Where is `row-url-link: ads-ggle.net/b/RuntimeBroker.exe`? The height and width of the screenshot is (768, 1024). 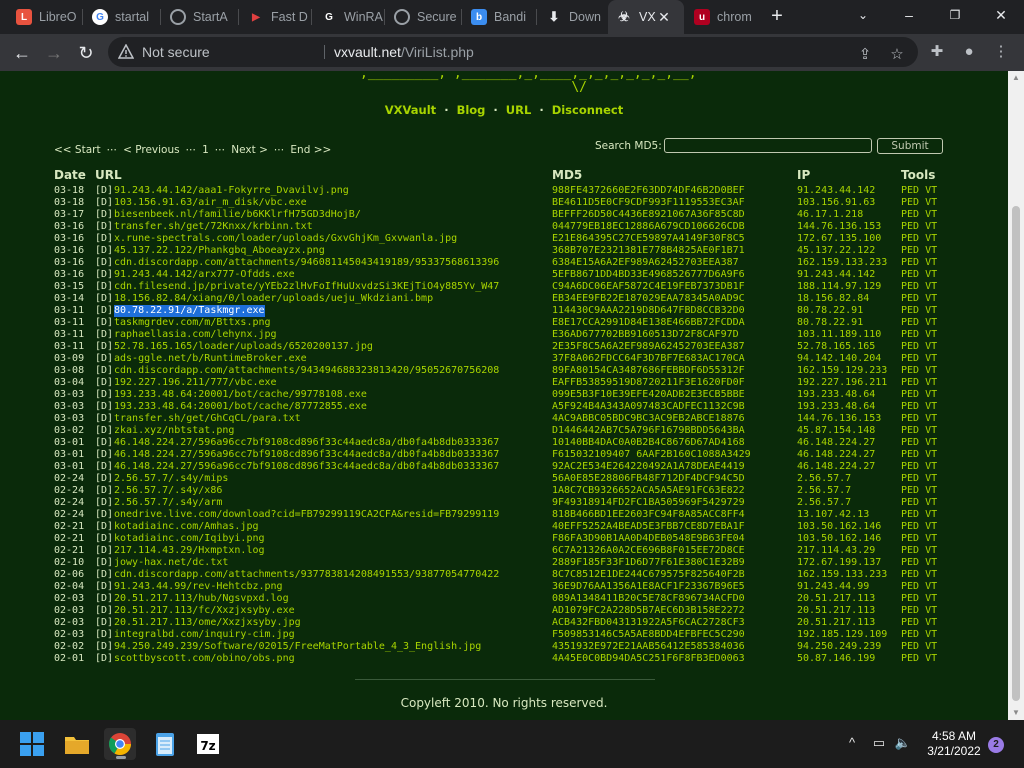
row-url-link: ads-ggle.net/b/RuntimeBroker.exe is located at coordinates (210, 359).